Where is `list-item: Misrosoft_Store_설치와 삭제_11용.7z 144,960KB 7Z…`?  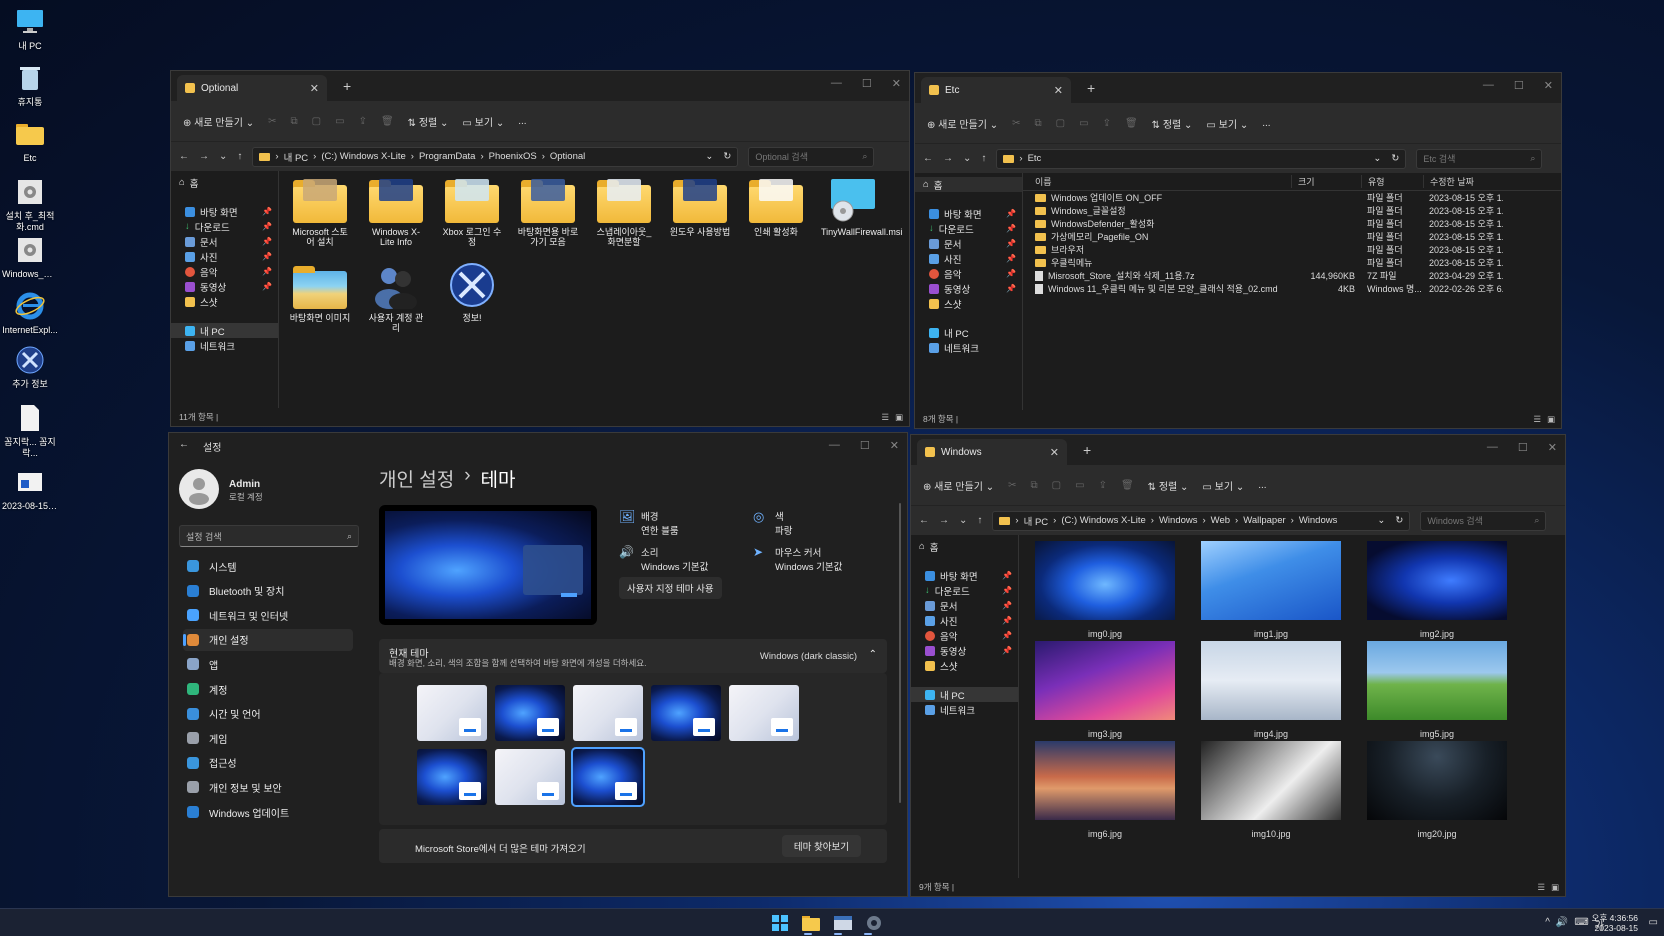
list-item: Misrosoft_Store_설치와 삭제_11용.7z 144,960KB 7Z… is located at coordinates (1292, 275).